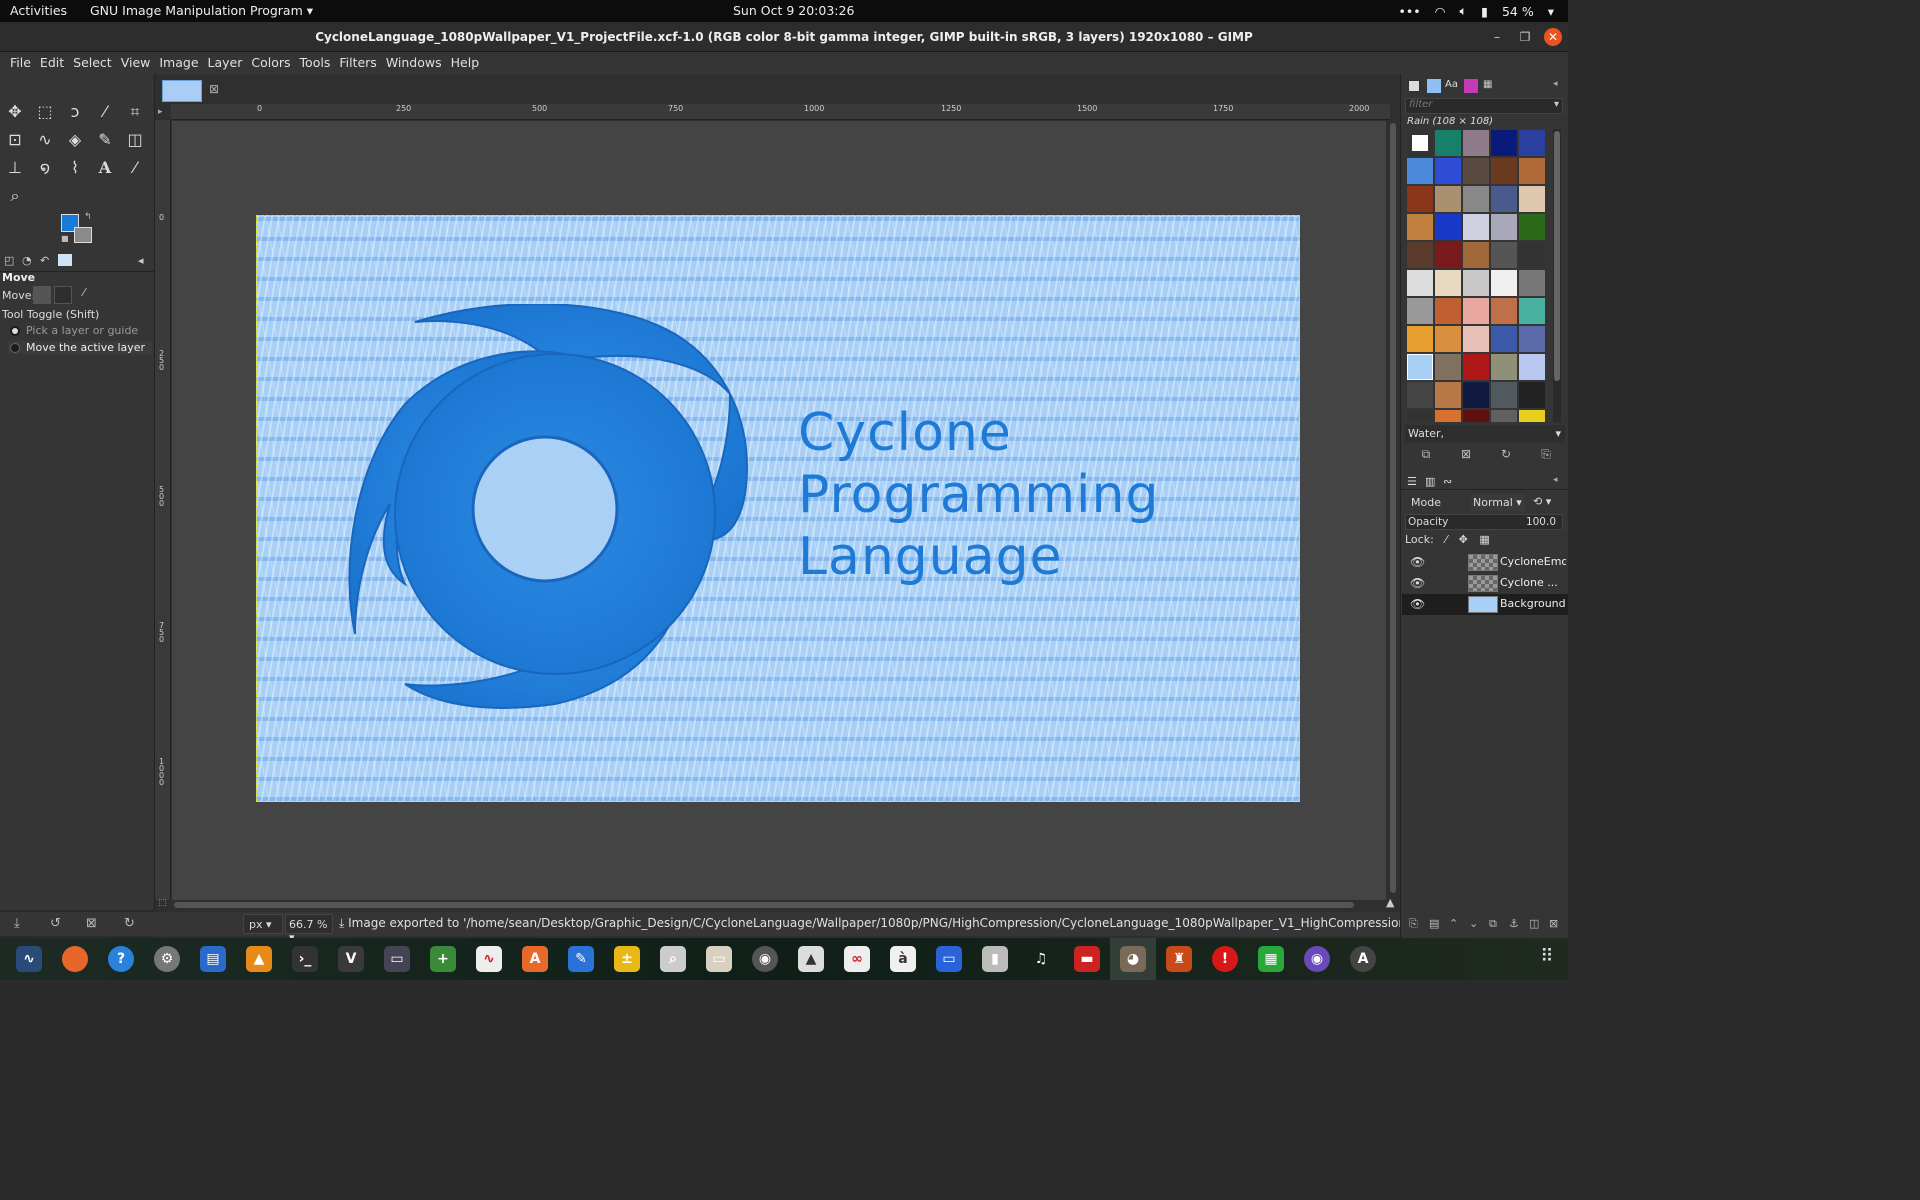  What do you see at coordinates (1463, 539) in the screenshot?
I see `lock-position-icon: ✥` at bounding box center [1463, 539].